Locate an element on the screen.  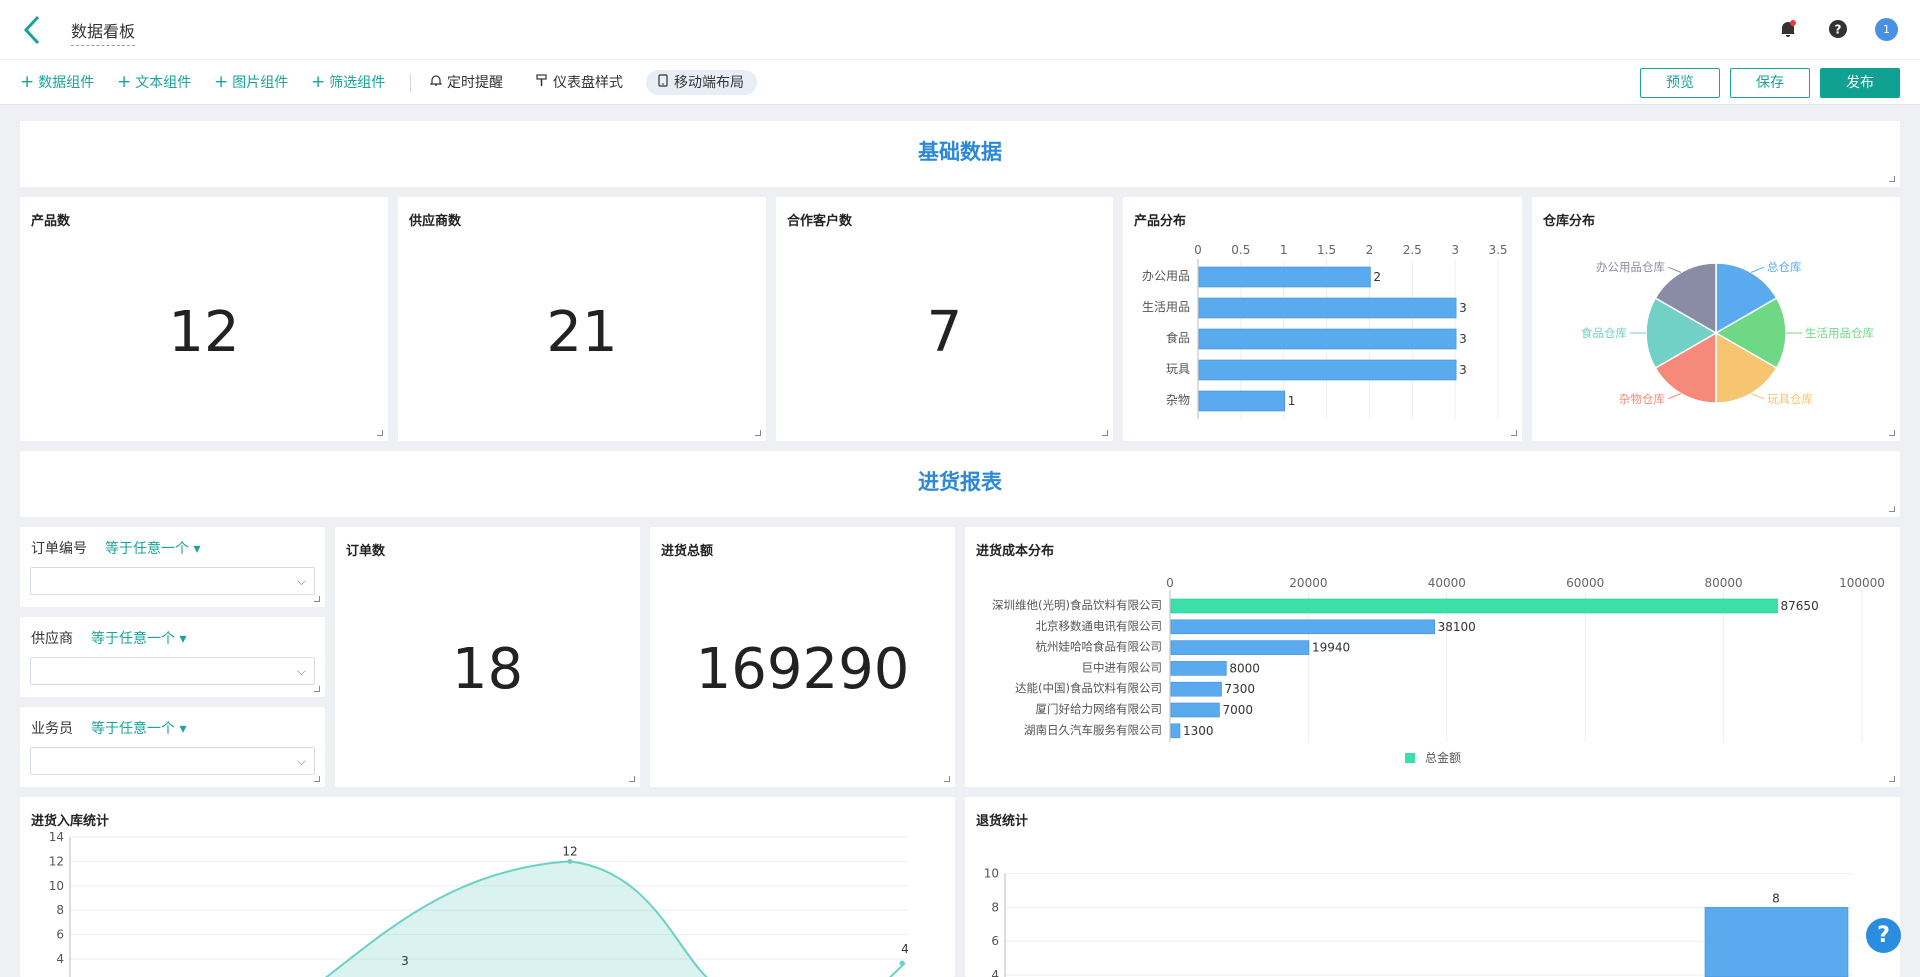
data-label: 8000 is located at coordinates (1244, 668).